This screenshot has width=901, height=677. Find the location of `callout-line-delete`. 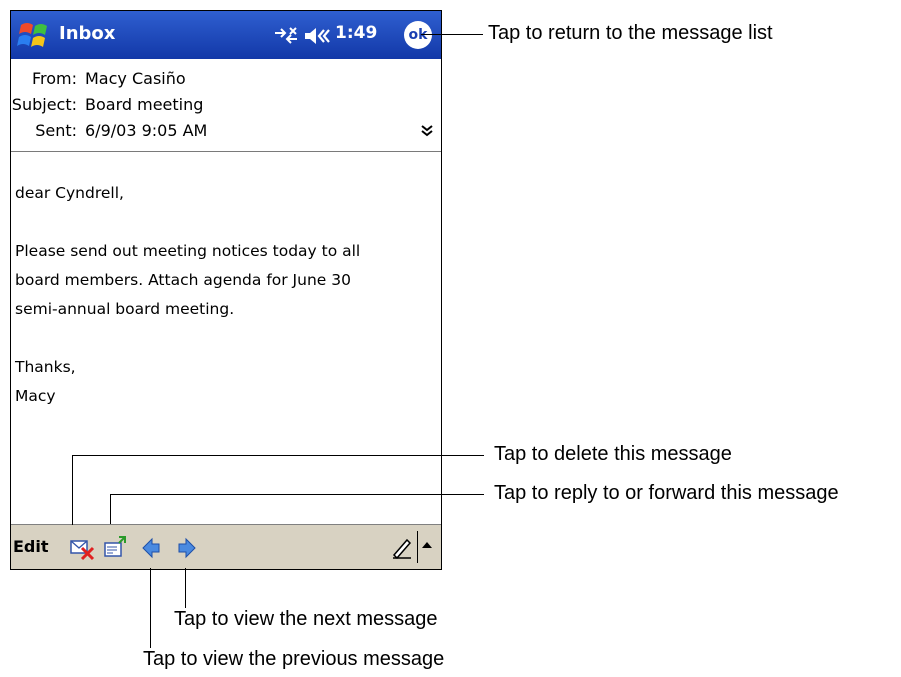

callout-line-delete is located at coordinates (278, 455).